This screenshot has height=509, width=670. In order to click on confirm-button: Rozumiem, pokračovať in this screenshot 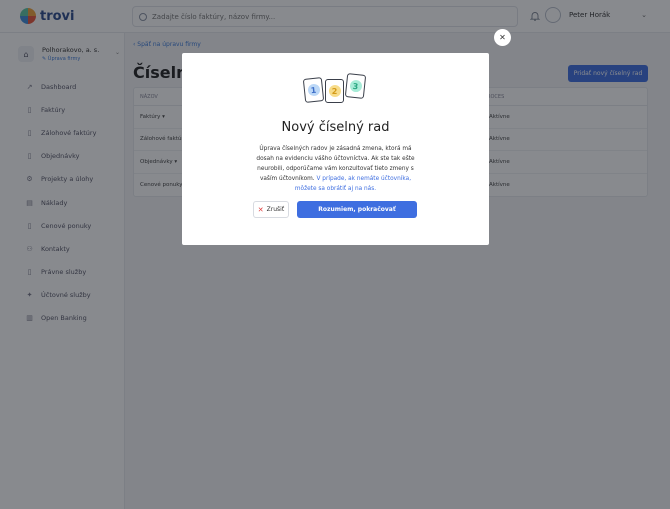, I will do `click(357, 209)`.